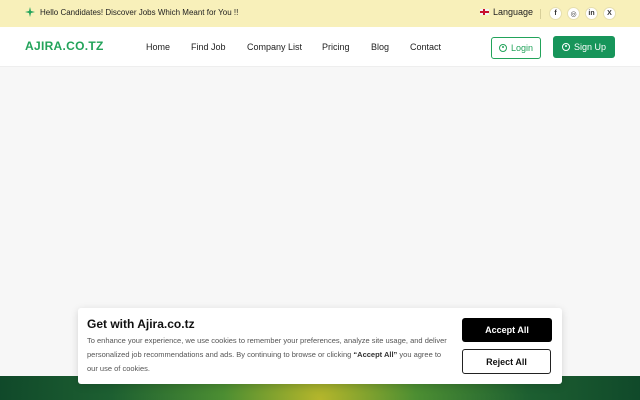  What do you see at coordinates (590, 47) in the screenshot?
I see `signup-label: Sign Up` at bounding box center [590, 47].